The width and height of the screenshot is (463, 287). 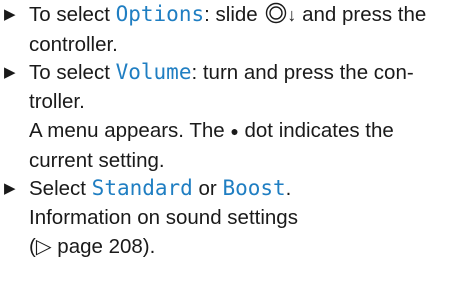 I want to click on standard-keyword: Standard, so click(x=142, y=188).